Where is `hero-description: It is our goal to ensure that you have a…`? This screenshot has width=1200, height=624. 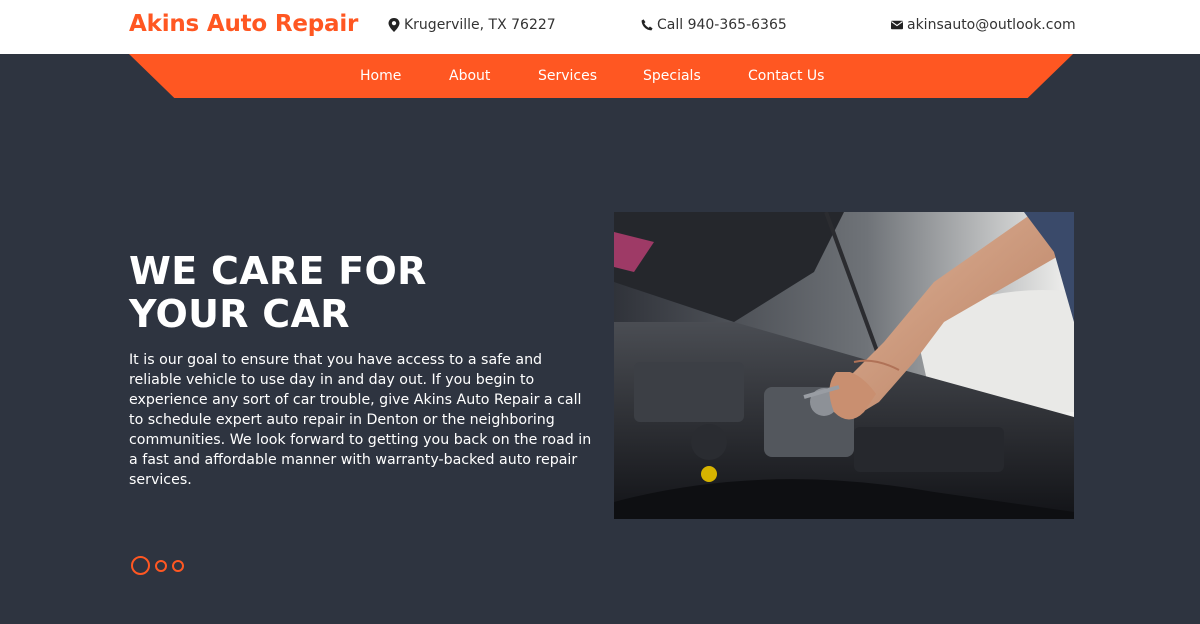 hero-description: It is our goal to ensure that you have a… is located at coordinates (360, 420).